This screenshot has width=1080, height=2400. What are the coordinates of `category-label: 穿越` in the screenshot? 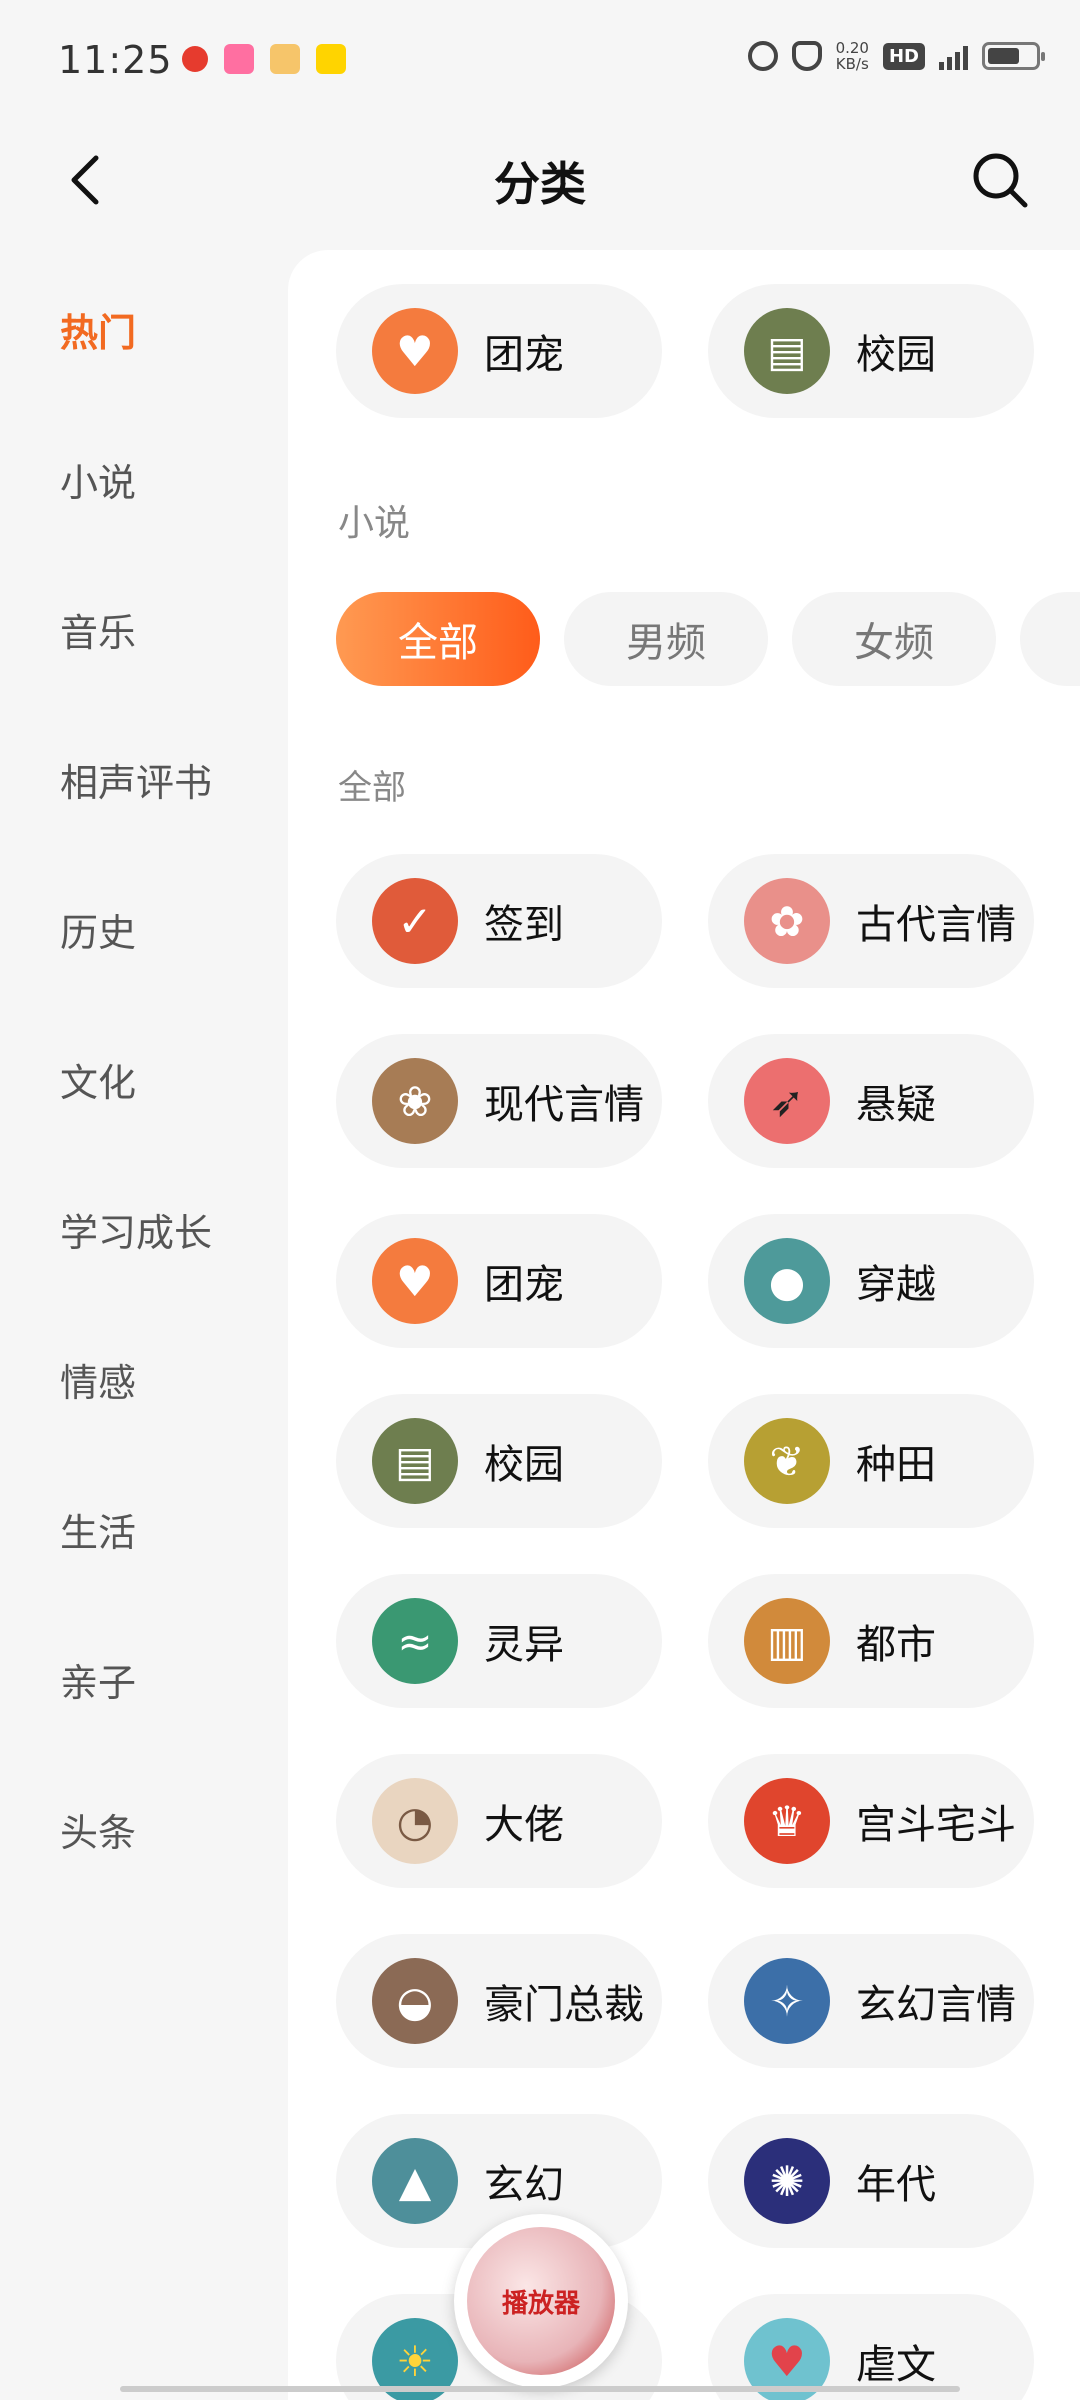 It's located at (896, 1285).